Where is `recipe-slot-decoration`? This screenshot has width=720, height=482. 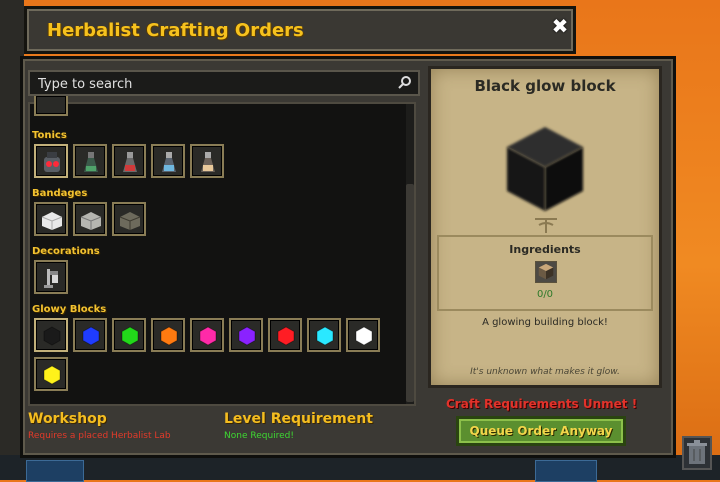 recipe-slot-decoration is located at coordinates (51, 277).